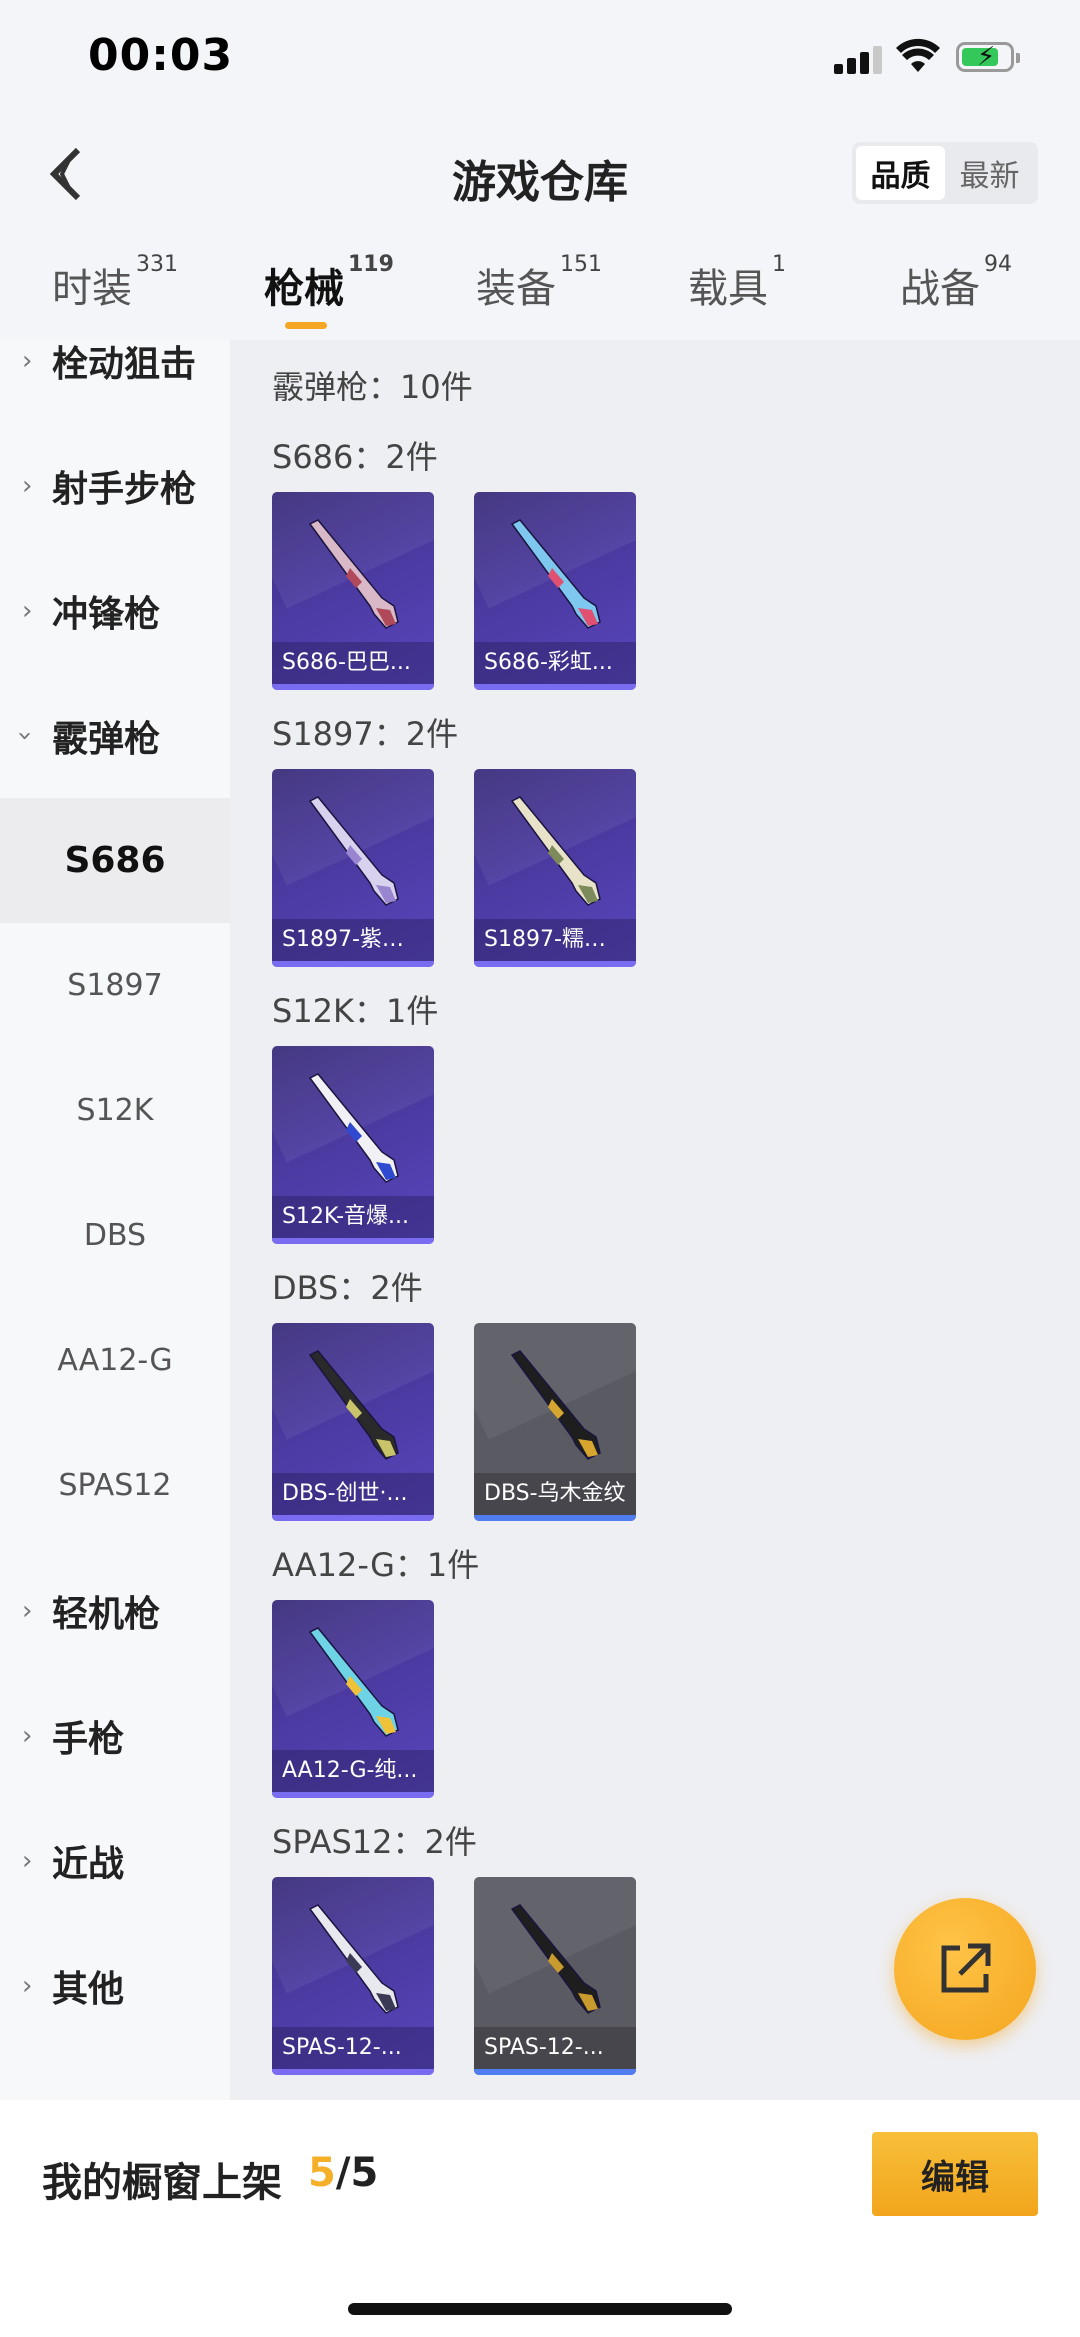  Describe the element at coordinates (115, 860) in the screenshot. I see `sidebar-sub-s686: S686` at that location.